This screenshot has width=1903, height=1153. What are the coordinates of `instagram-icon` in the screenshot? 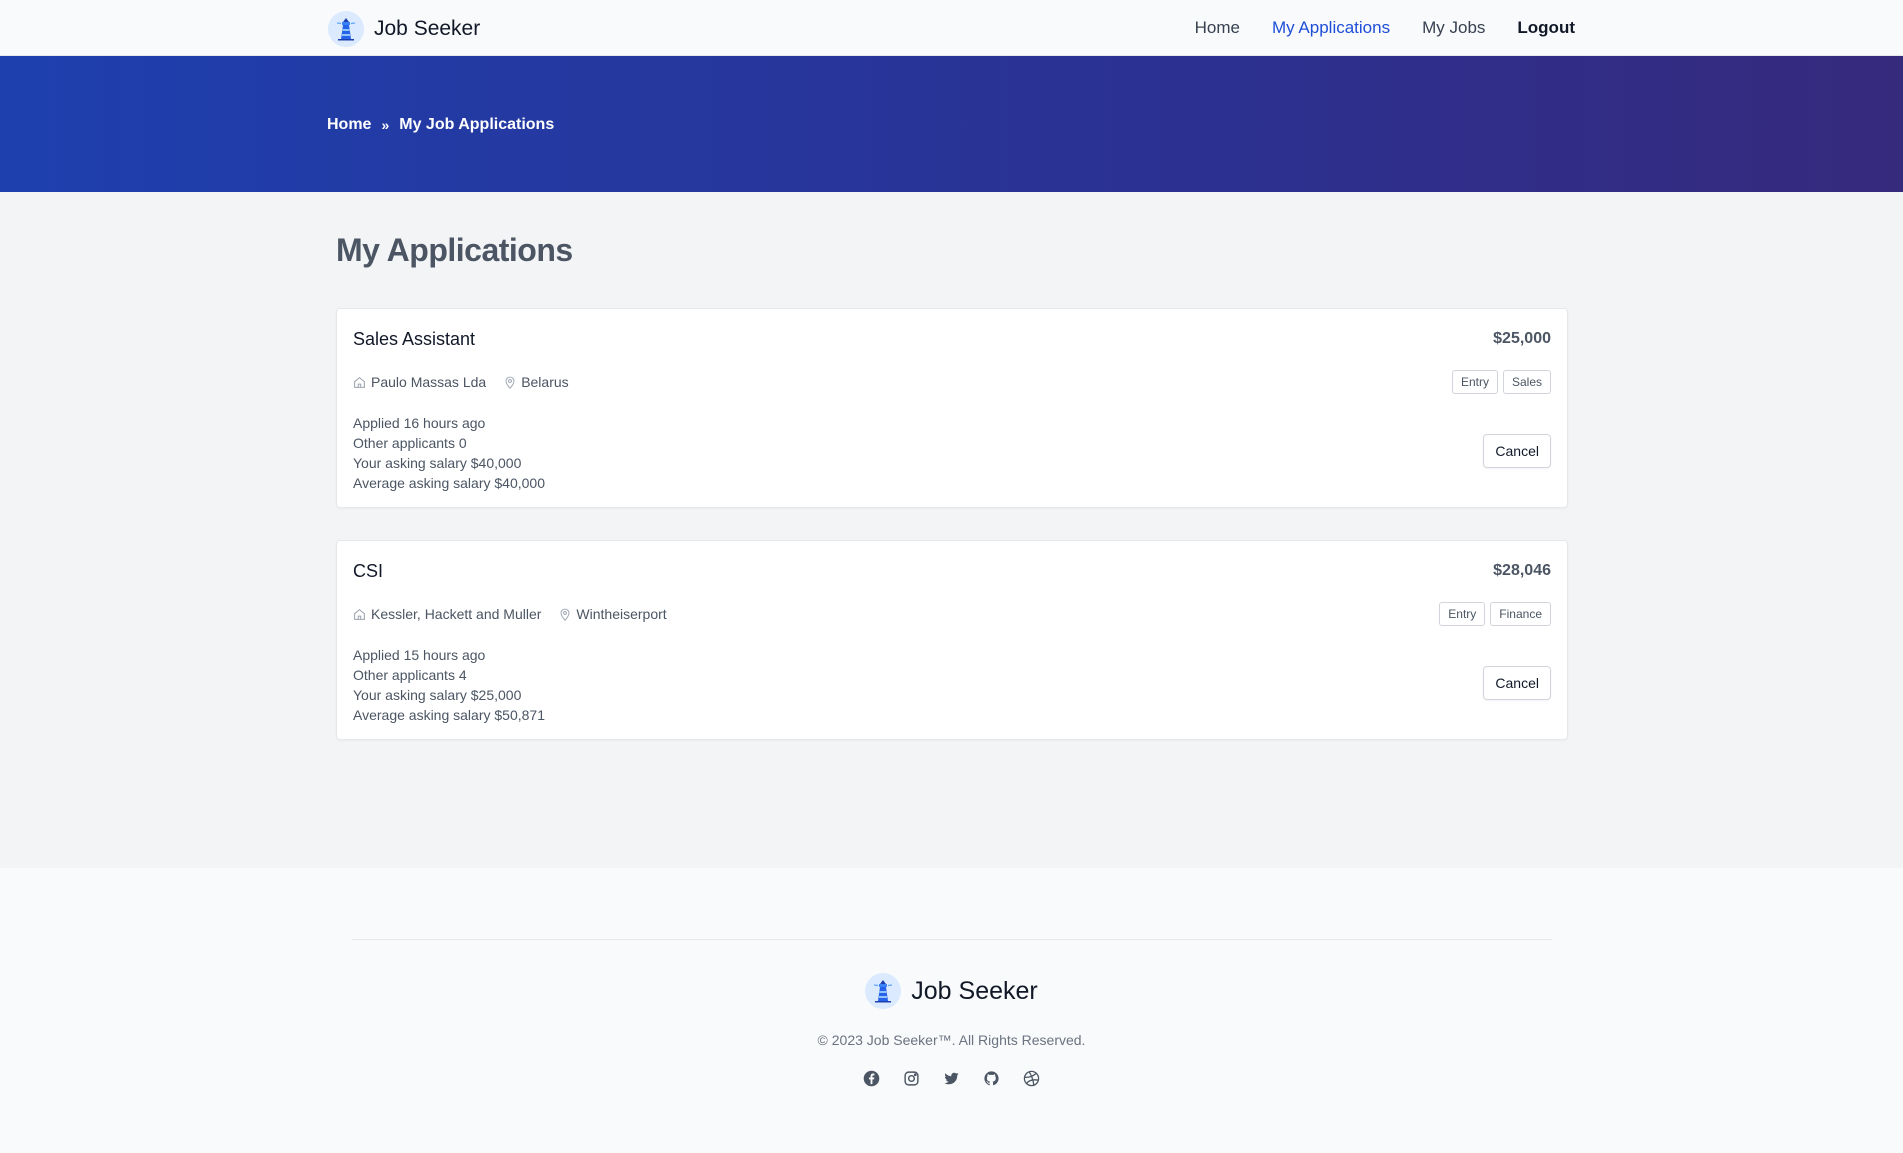 It's located at (912, 1078).